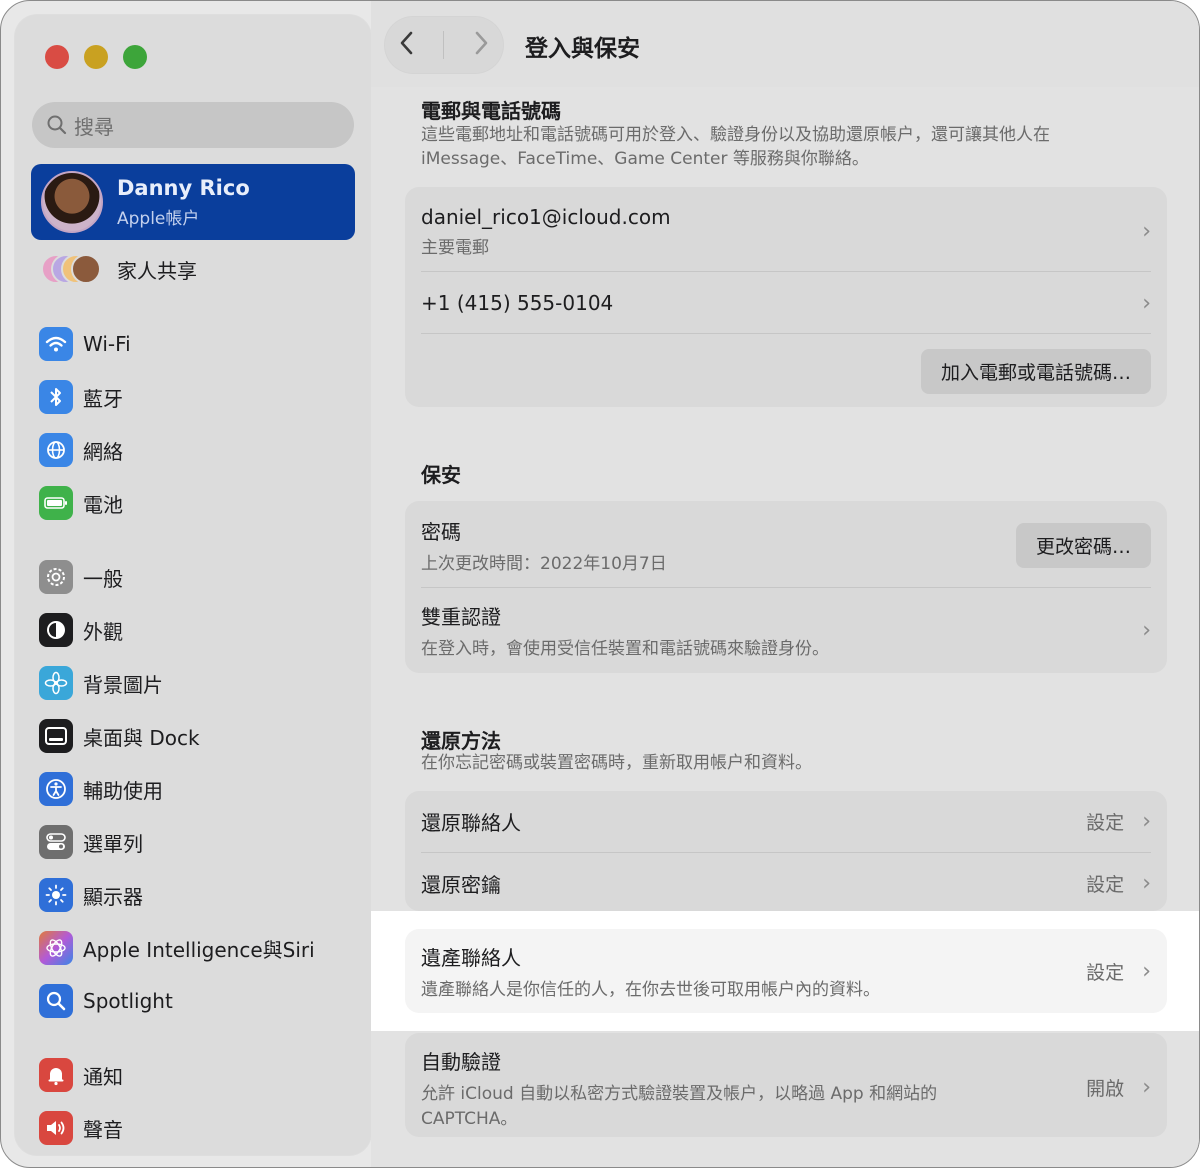 The height and width of the screenshot is (1168, 1200). What do you see at coordinates (441, 475) in the screenshot?
I see `section-title-security: 保安` at bounding box center [441, 475].